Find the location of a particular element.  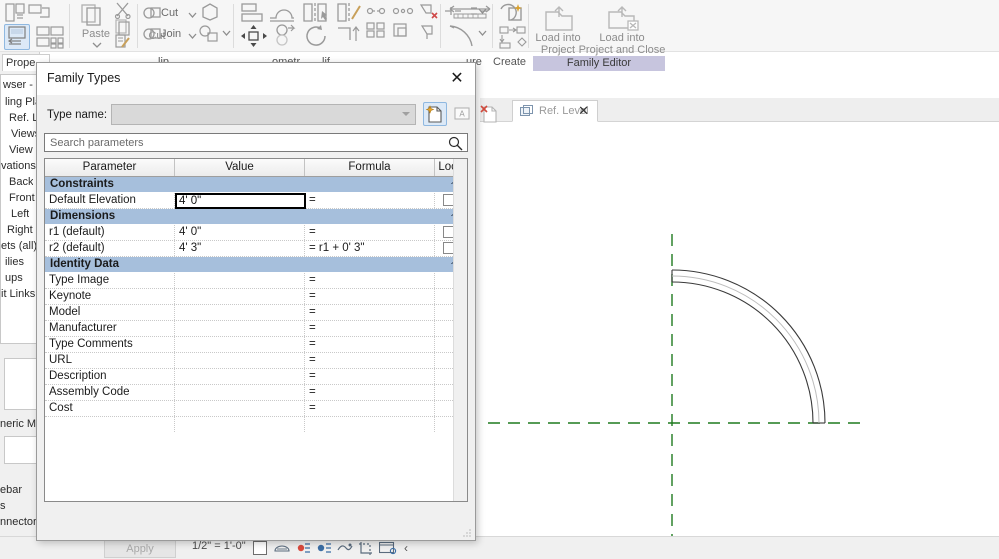

sidebar-label: ebar is located at coordinates (11, 490).